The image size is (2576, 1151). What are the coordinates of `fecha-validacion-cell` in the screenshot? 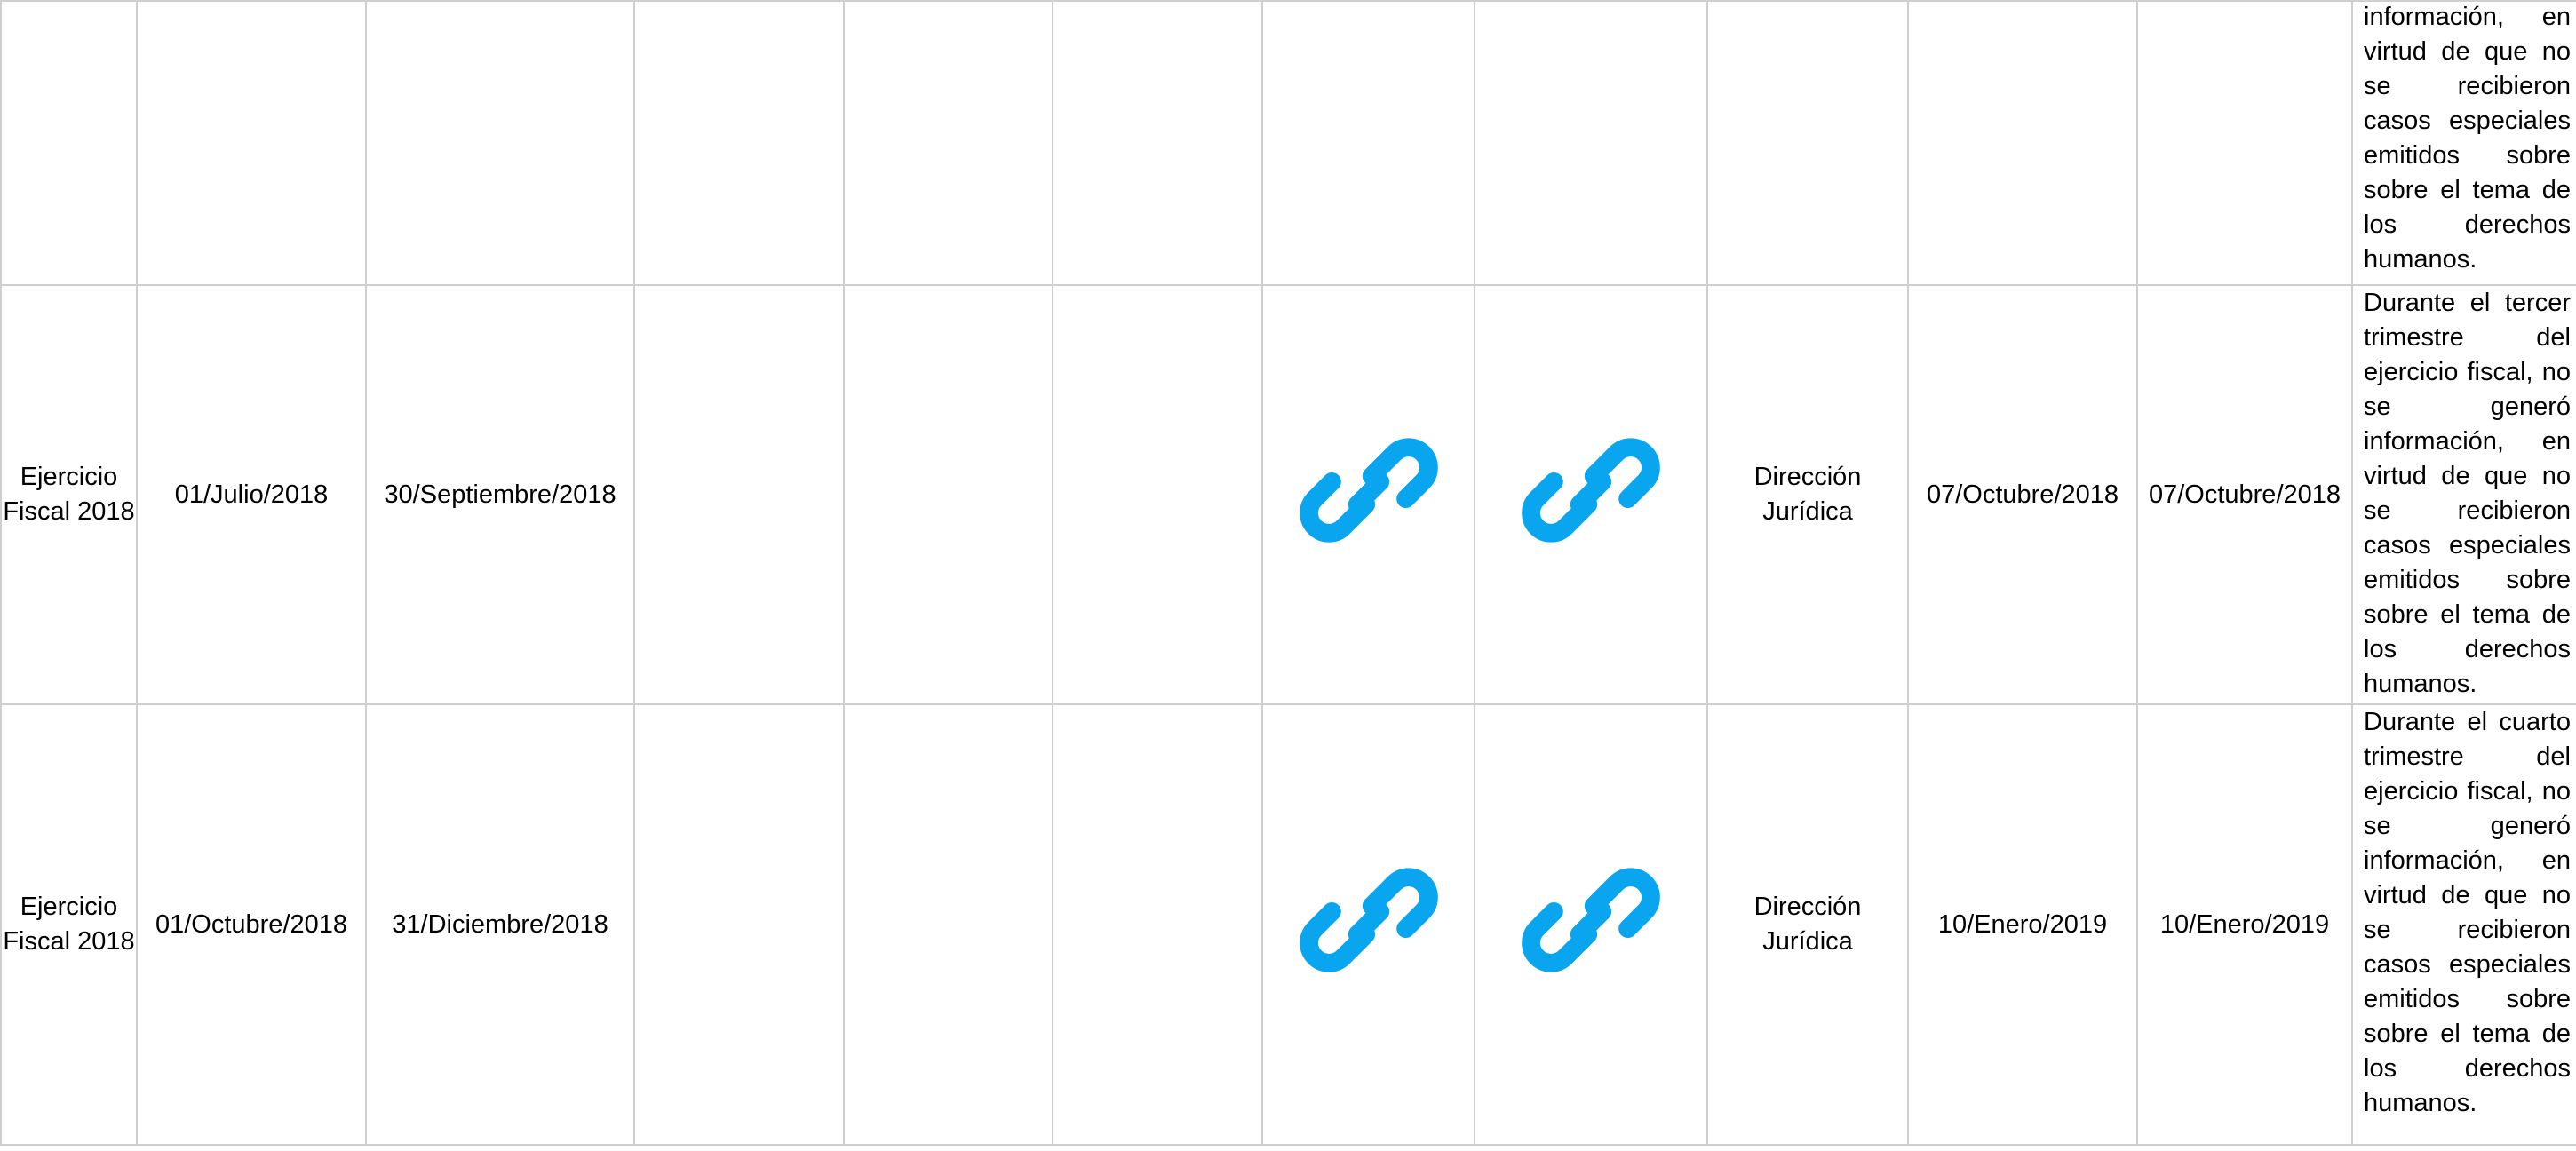 It's located at (2022, 143).